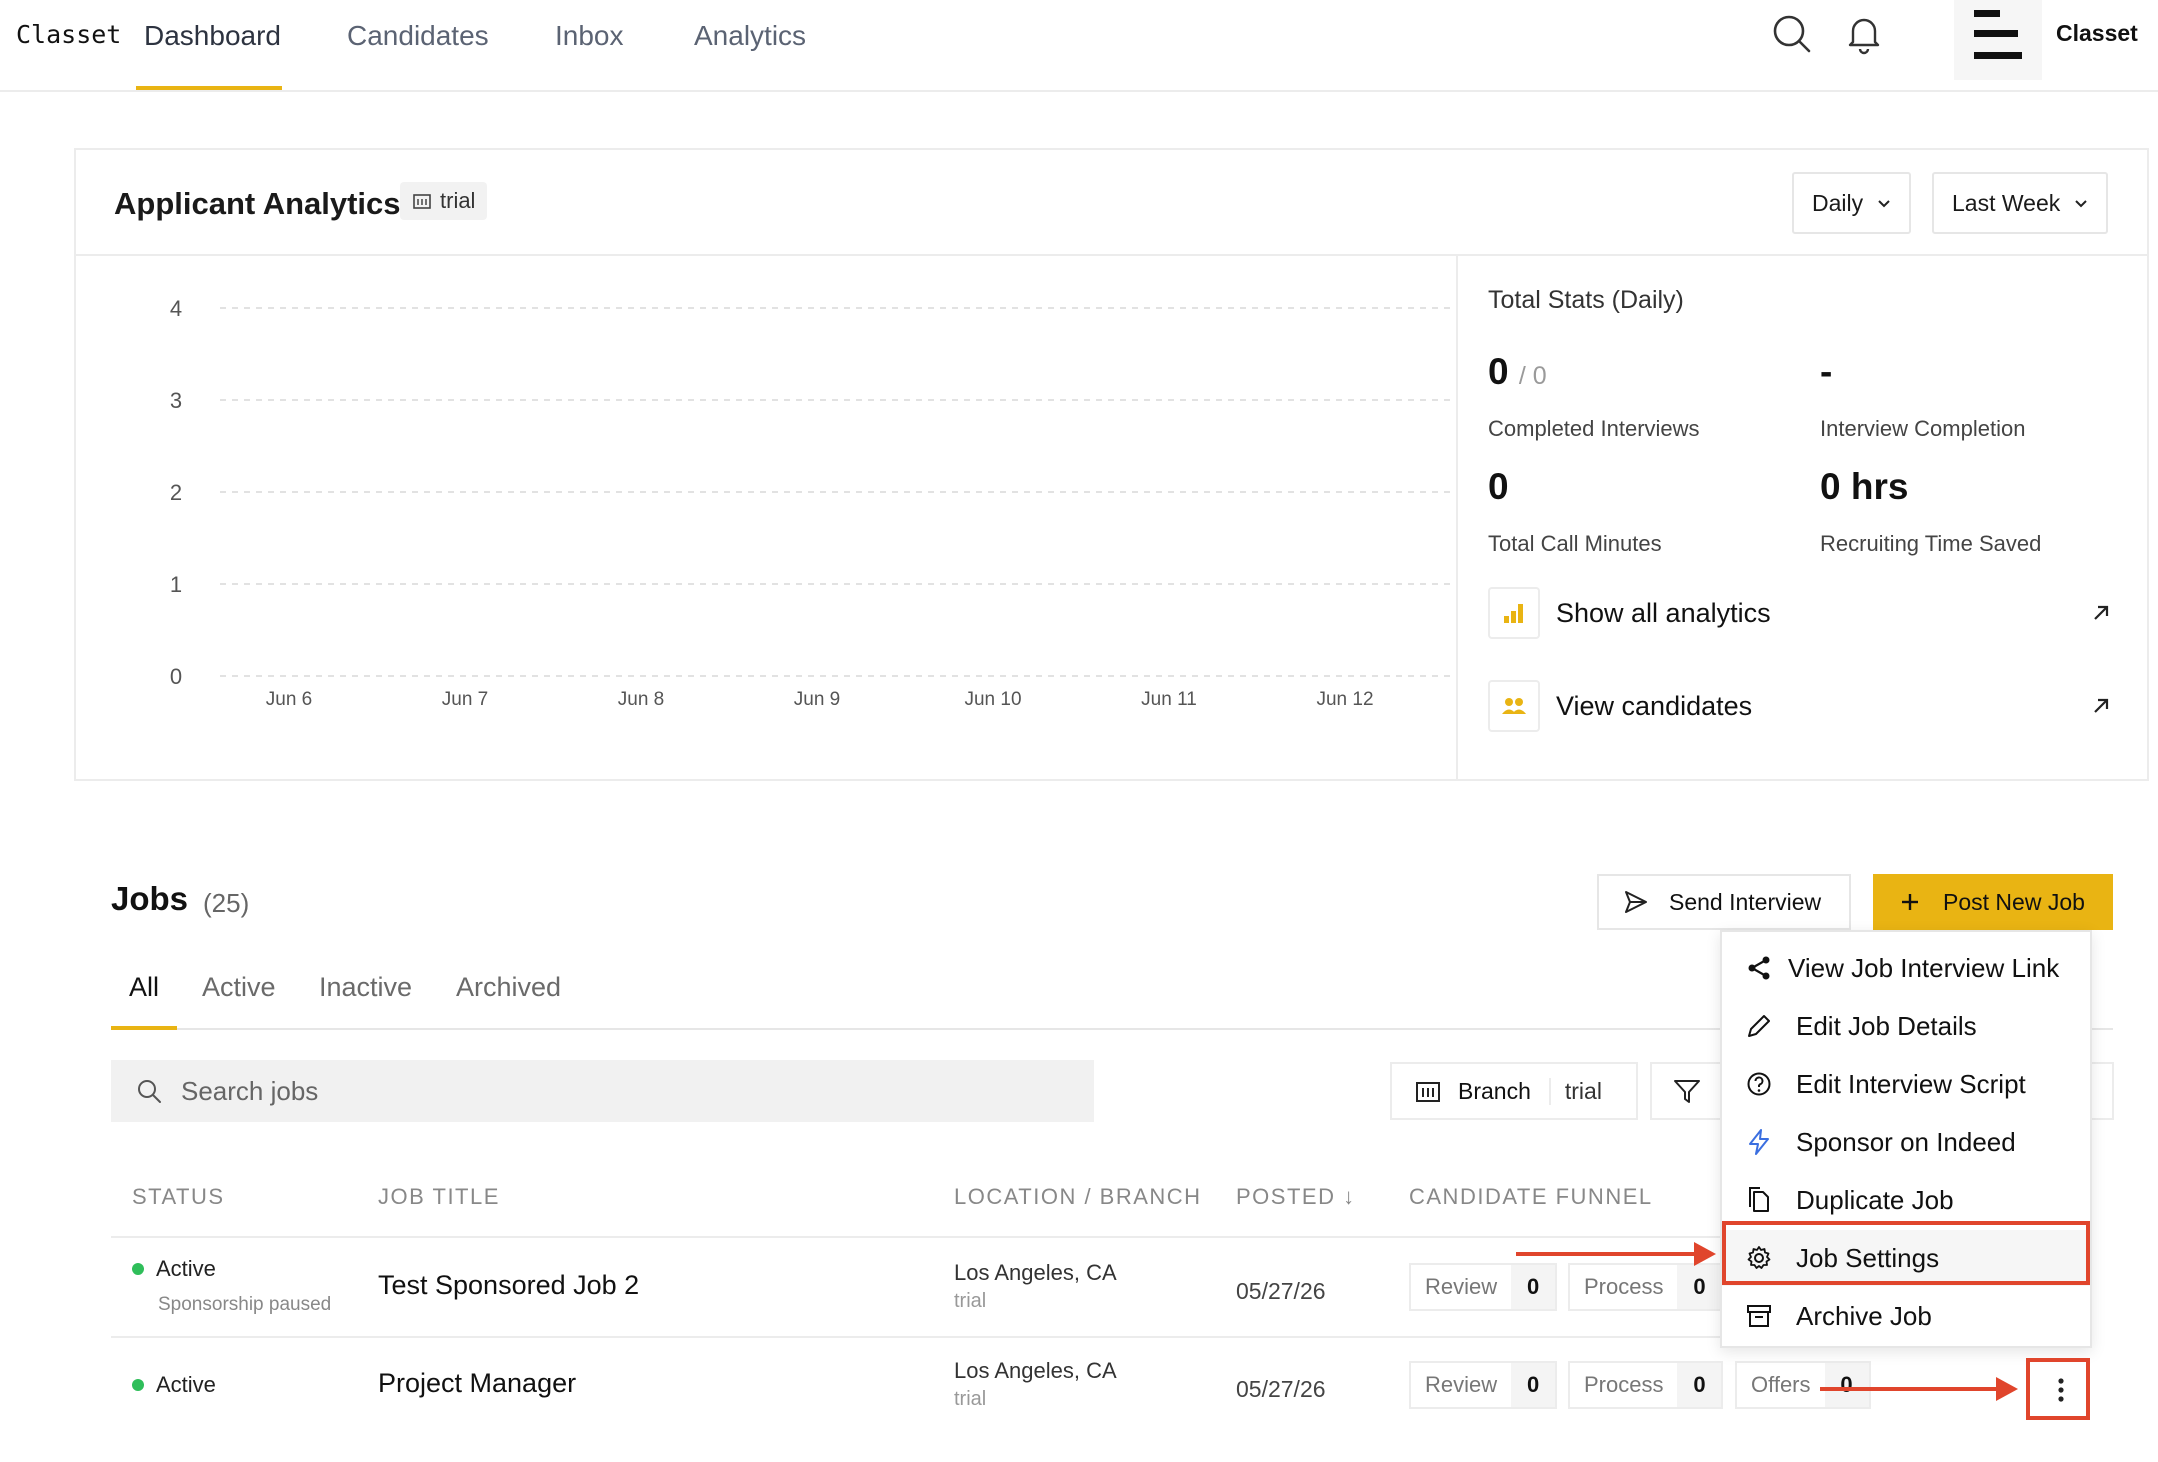  What do you see at coordinates (138, 1385) in the screenshot?
I see `status-dot` at bounding box center [138, 1385].